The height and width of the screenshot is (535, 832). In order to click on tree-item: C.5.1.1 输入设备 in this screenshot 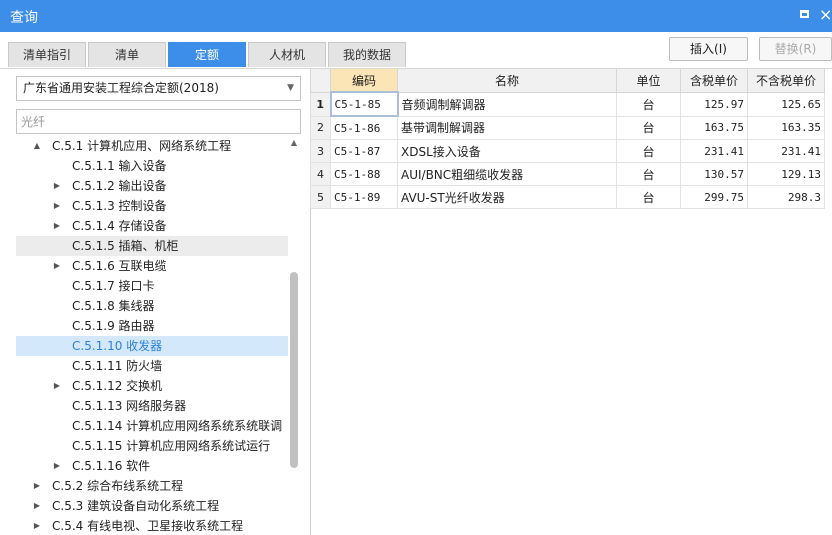, I will do `click(152, 166)`.